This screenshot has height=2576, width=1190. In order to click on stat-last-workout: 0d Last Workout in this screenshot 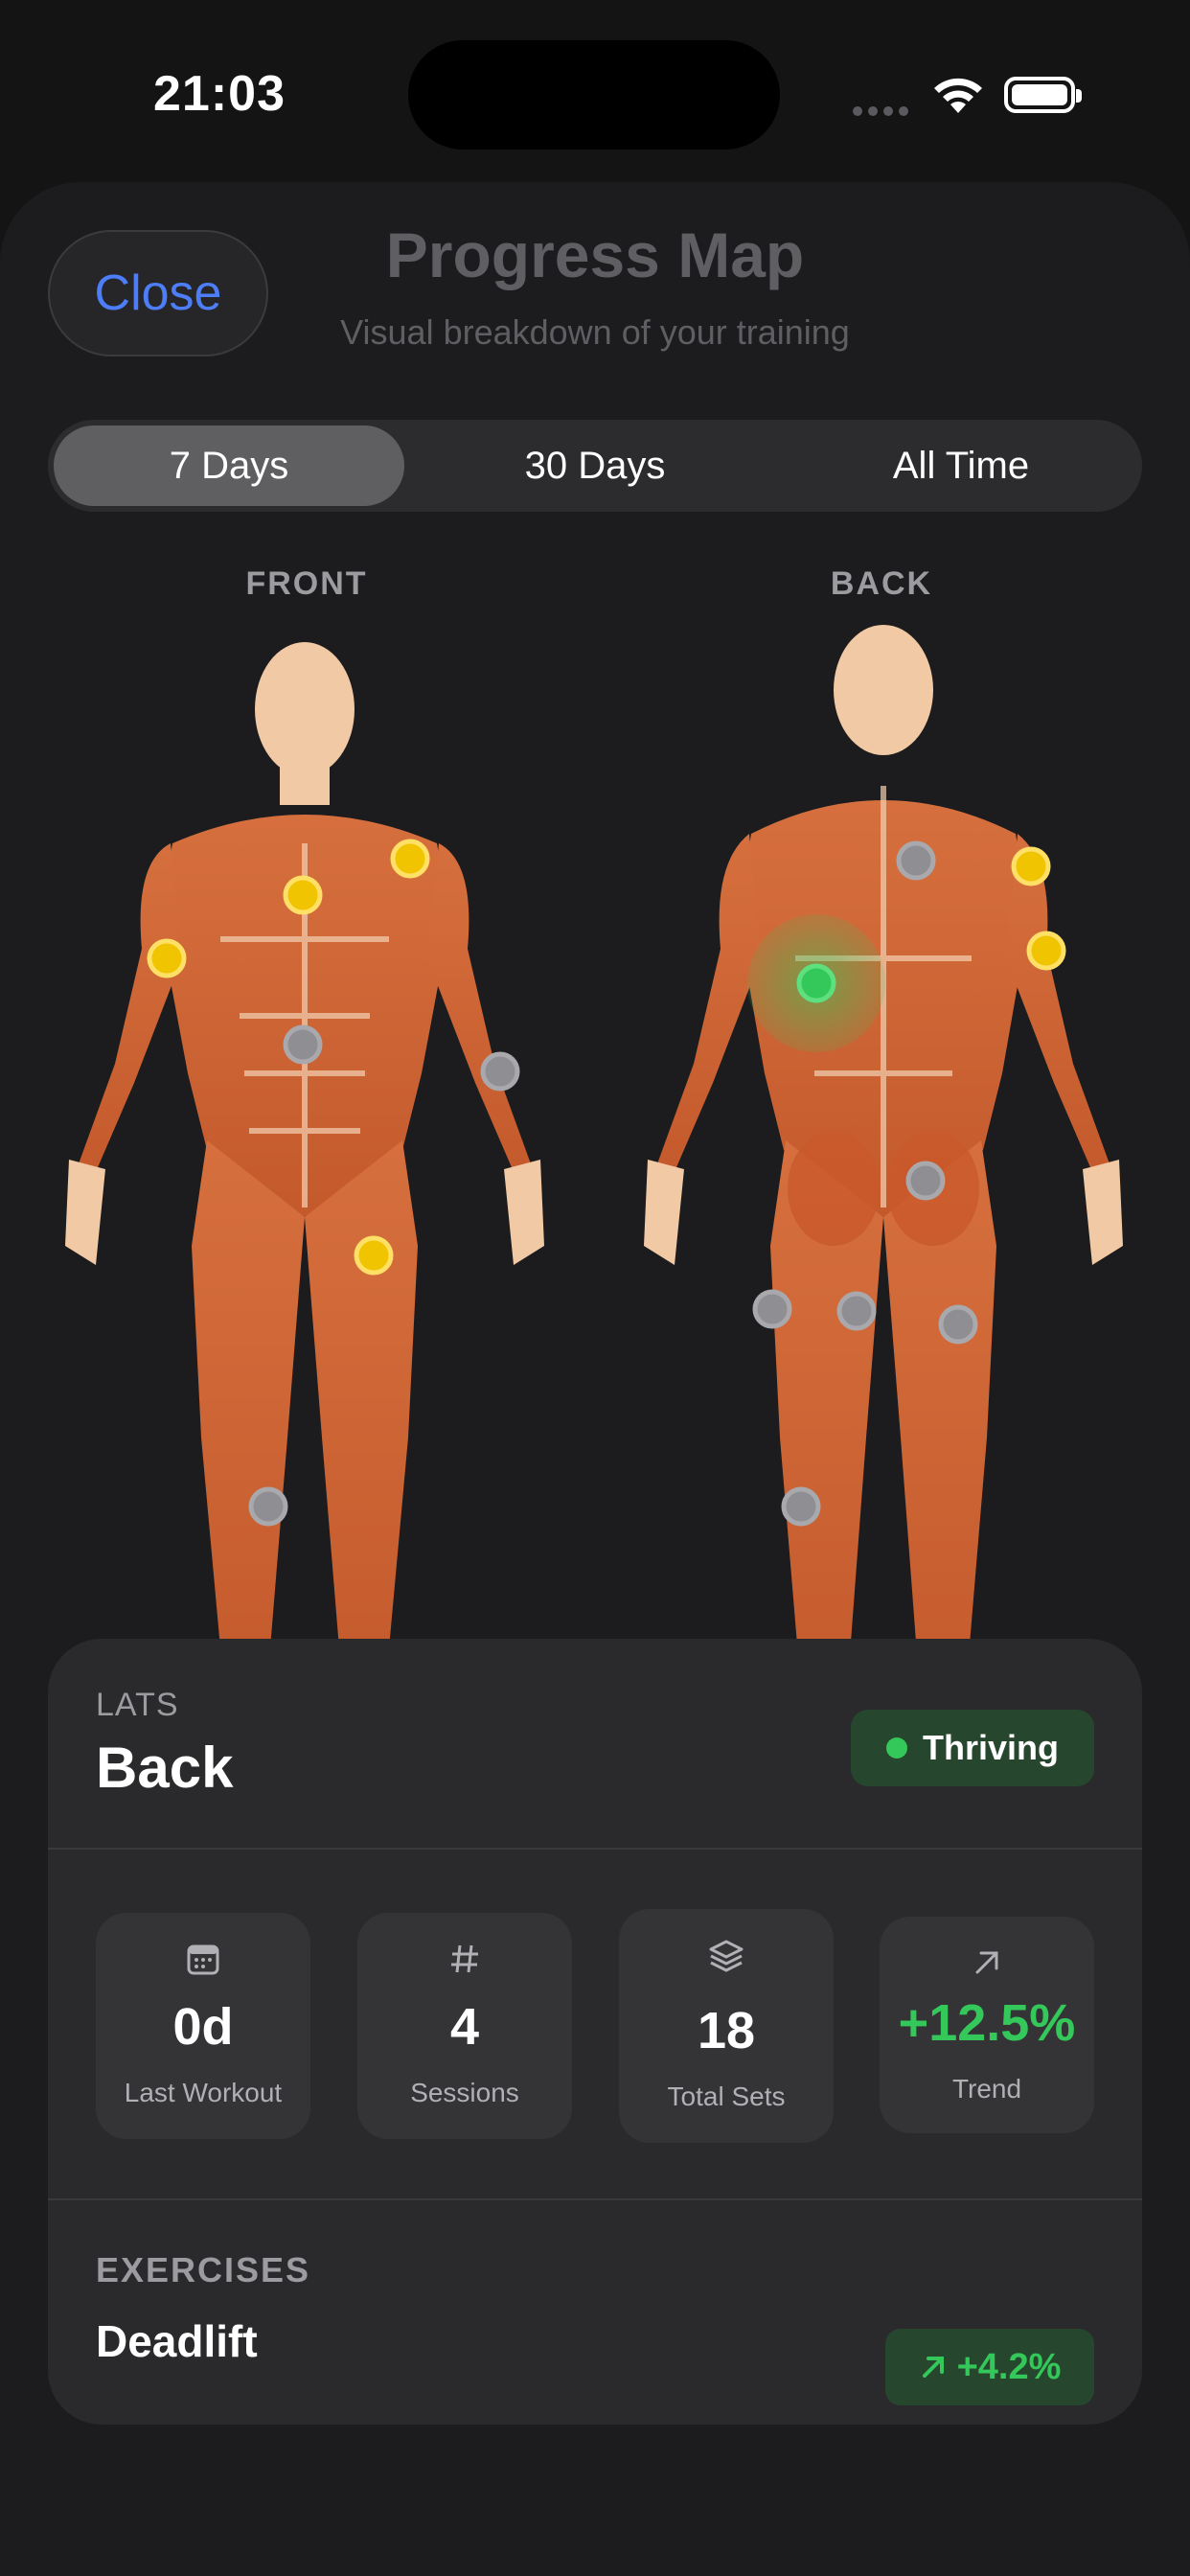, I will do `click(203, 2026)`.